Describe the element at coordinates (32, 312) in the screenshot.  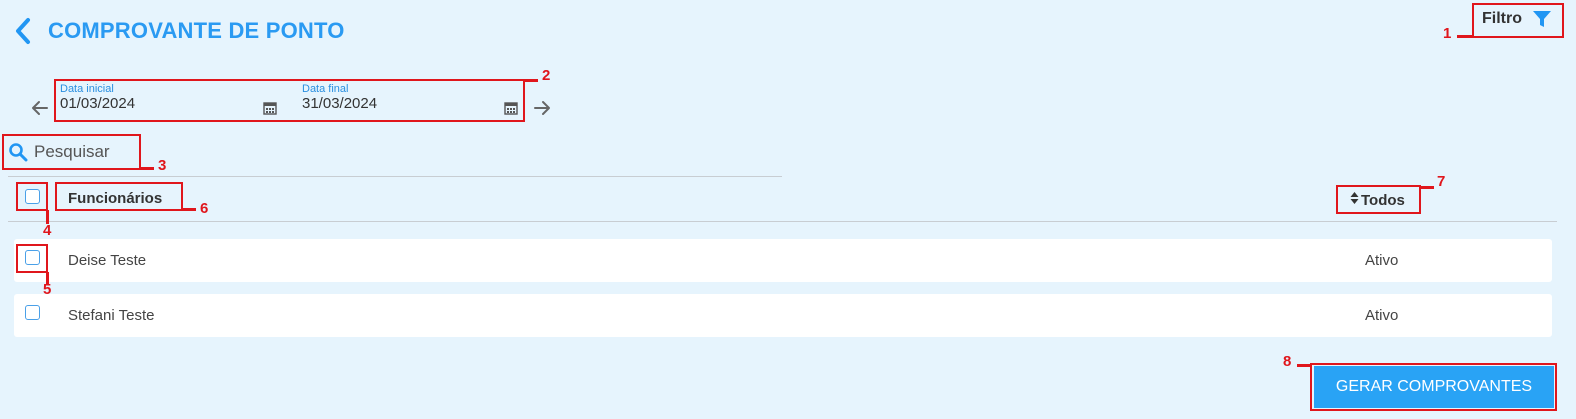
I see `row-checkbox` at that location.